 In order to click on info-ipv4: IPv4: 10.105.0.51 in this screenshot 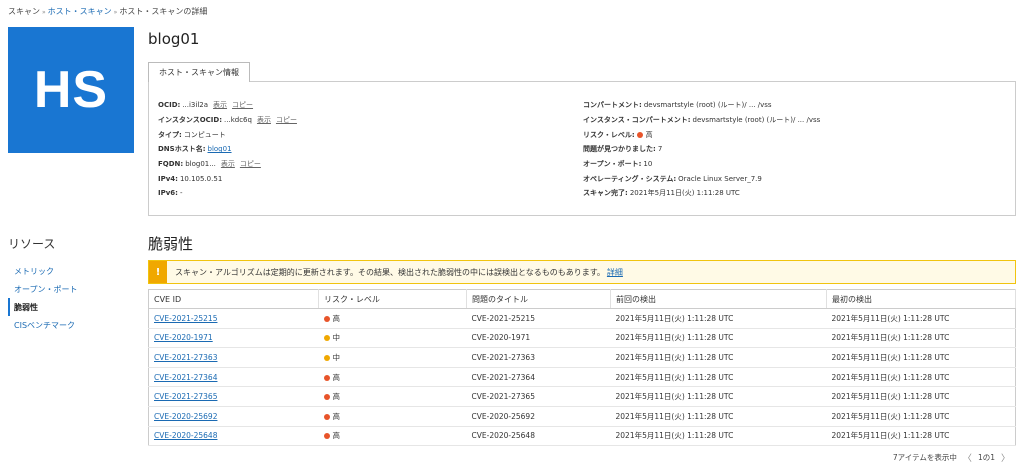, I will do `click(368, 178)`.